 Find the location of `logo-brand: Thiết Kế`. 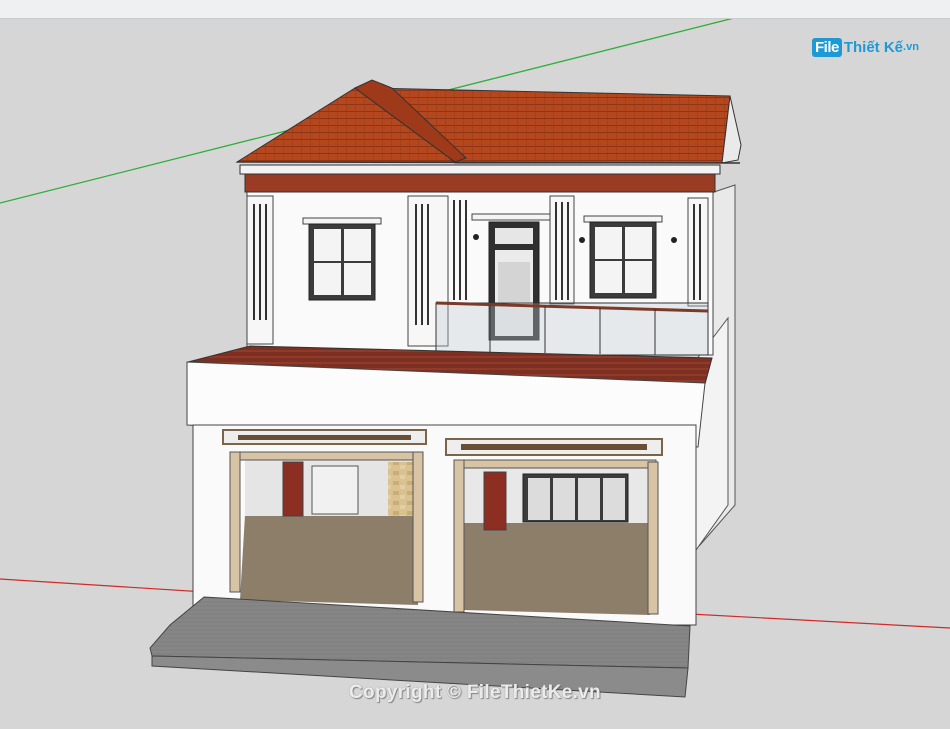

logo-brand: Thiết Kế is located at coordinates (873, 47).